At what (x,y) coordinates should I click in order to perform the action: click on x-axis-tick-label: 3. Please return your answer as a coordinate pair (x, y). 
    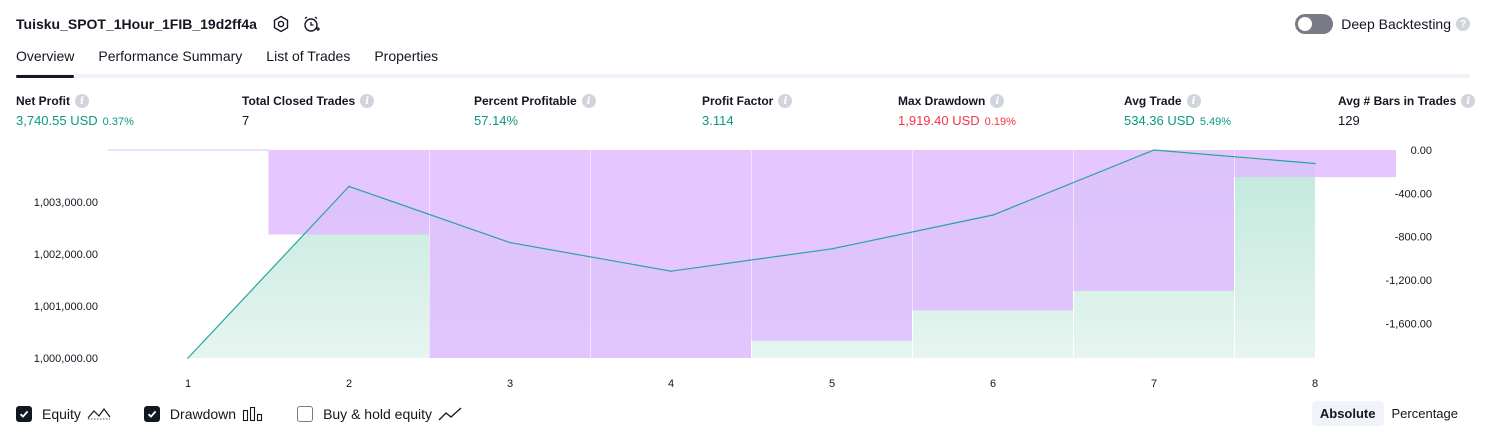
    Looking at the image, I should click on (510, 384).